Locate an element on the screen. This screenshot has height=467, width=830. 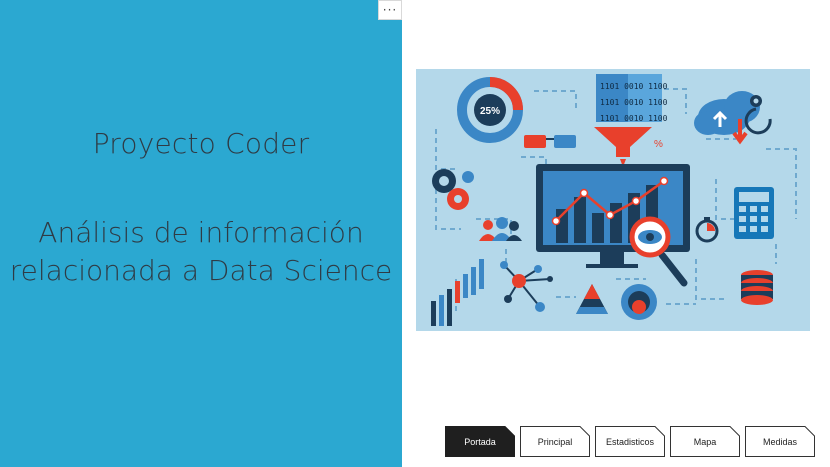
tab-label: Portada is located at coordinates (480, 441).